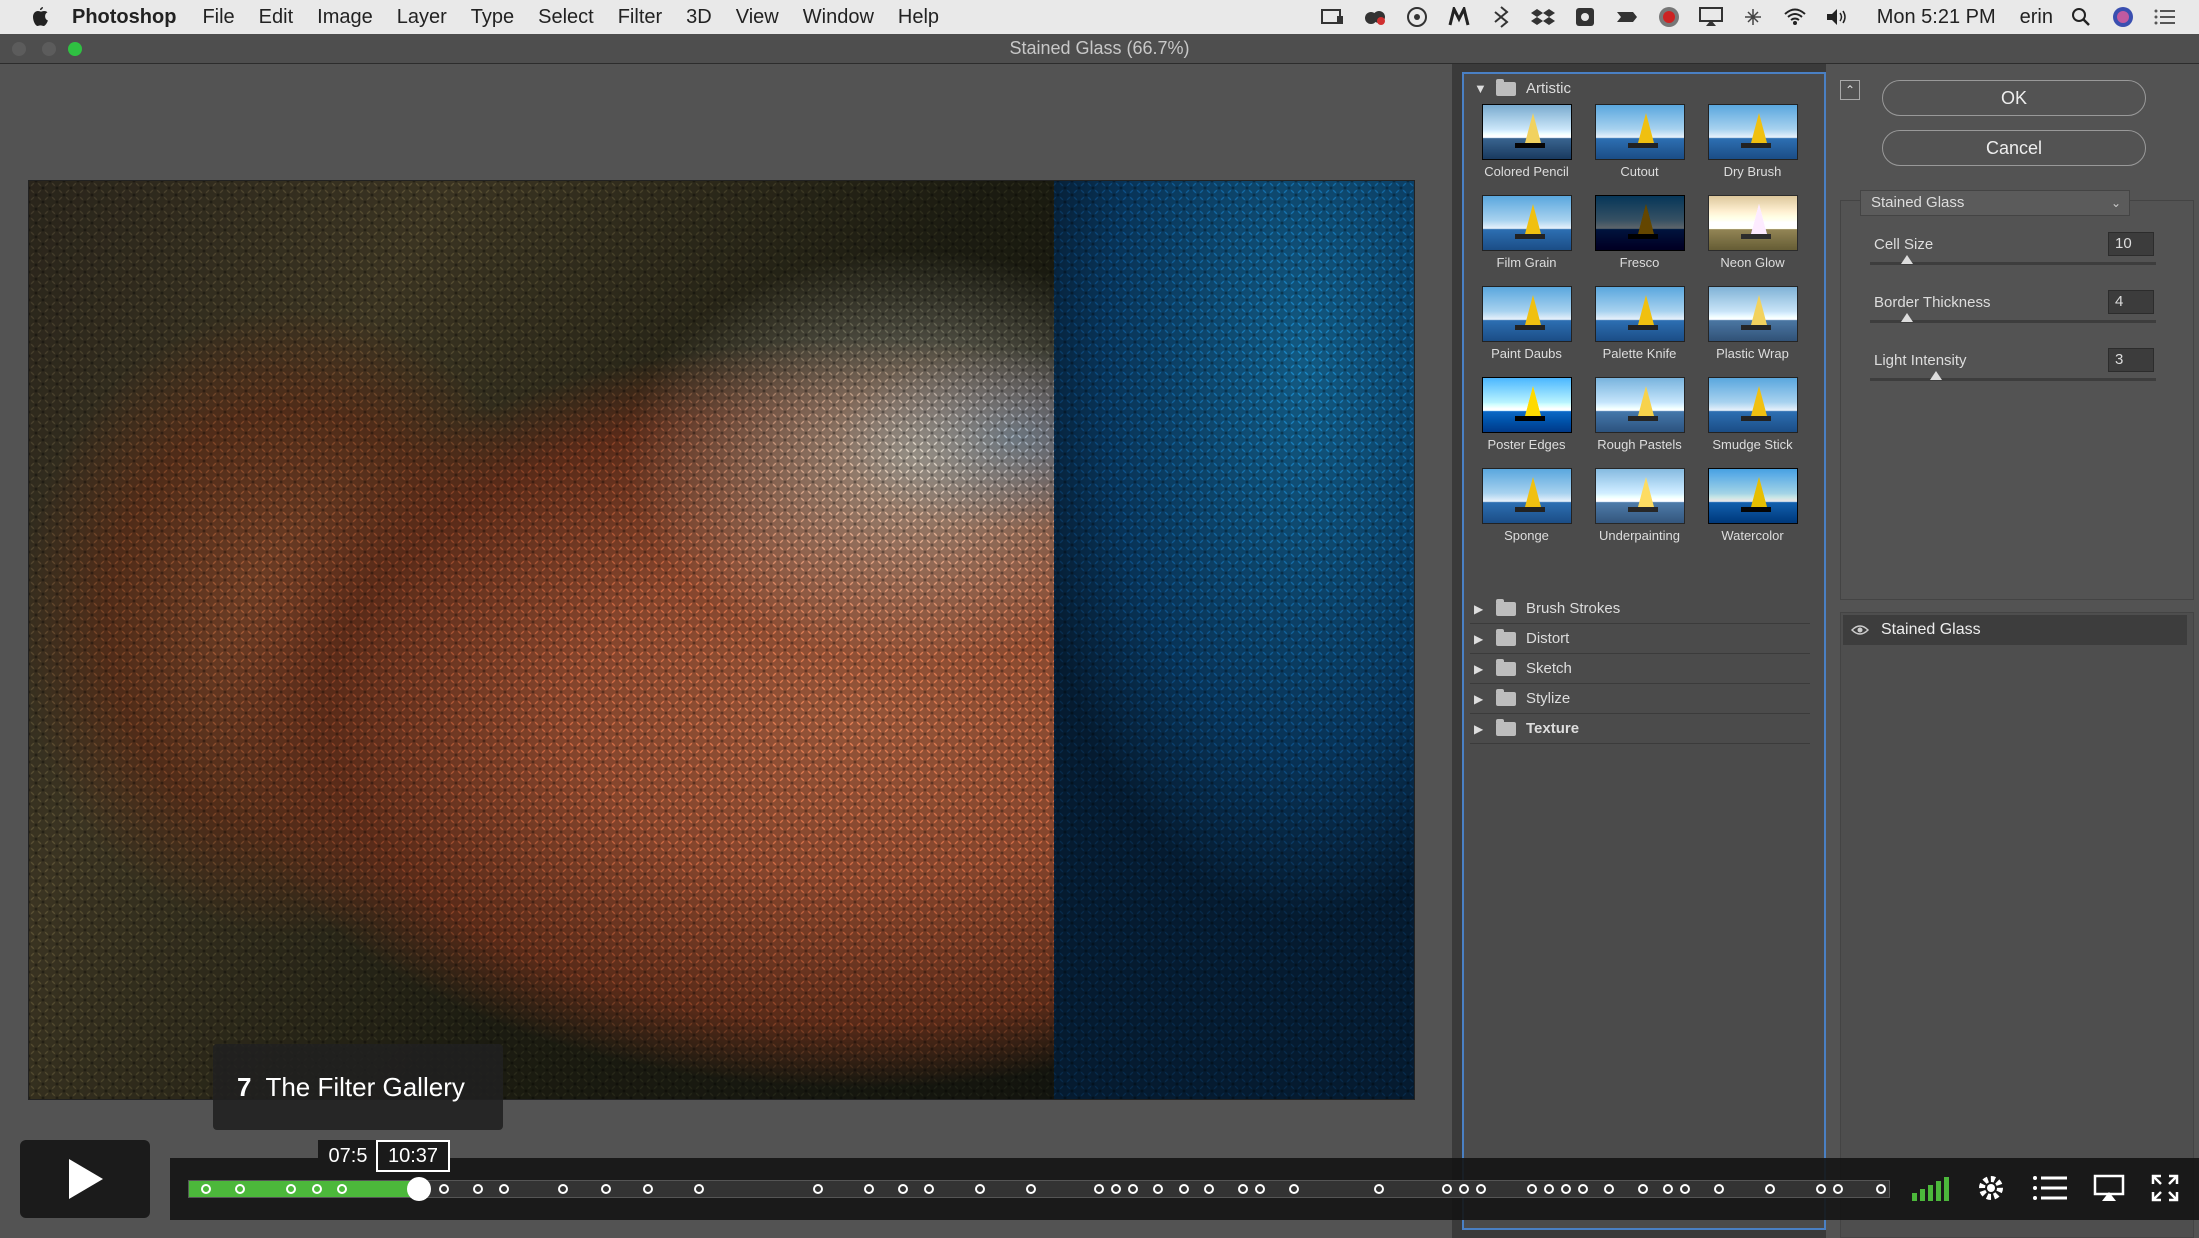  What do you see at coordinates (40, 17) in the screenshot?
I see `apple-icon` at bounding box center [40, 17].